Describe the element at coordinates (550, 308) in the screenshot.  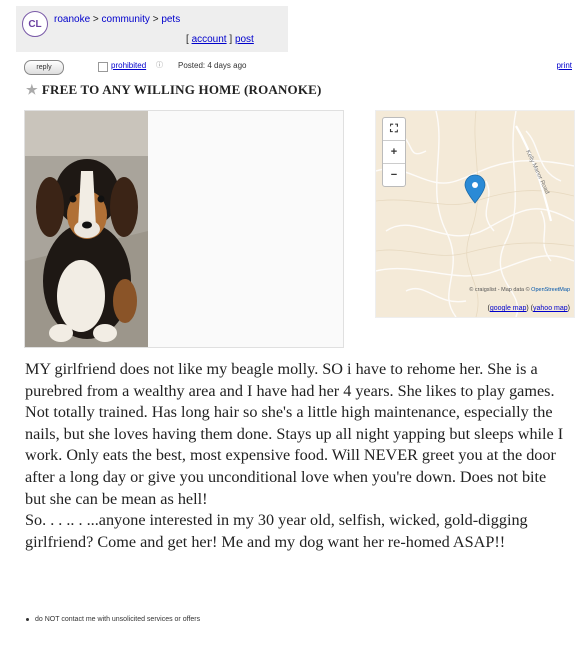
I see `yahoo-map-link: yahoo map` at that location.